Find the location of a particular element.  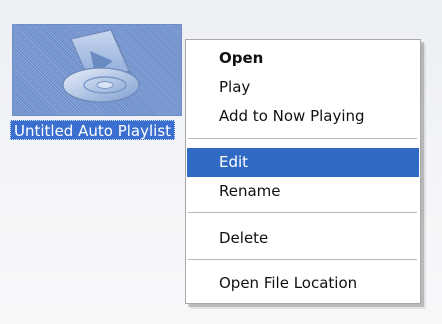

menu-item-edit: Edit is located at coordinates (303, 162).